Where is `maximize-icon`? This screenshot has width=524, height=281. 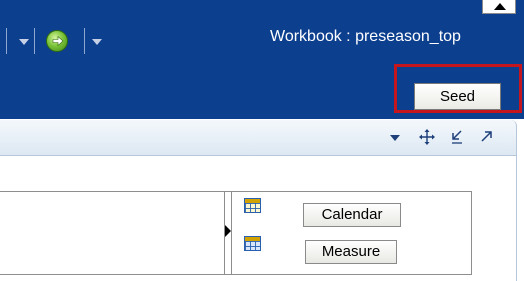
maximize-icon is located at coordinates (487, 136).